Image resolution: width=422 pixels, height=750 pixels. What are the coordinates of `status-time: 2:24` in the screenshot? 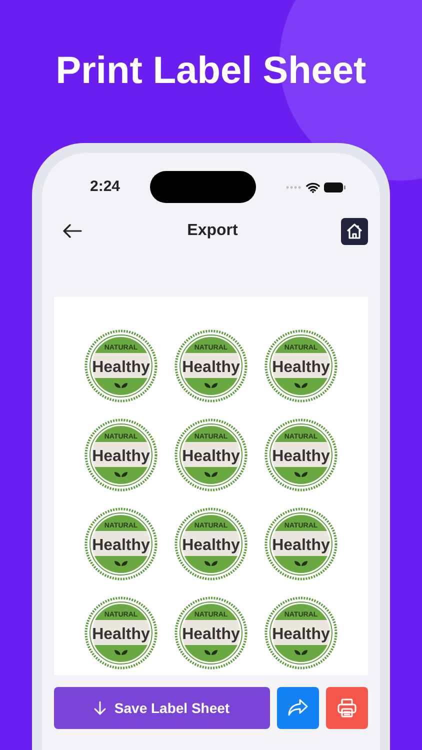 It's located at (105, 186).